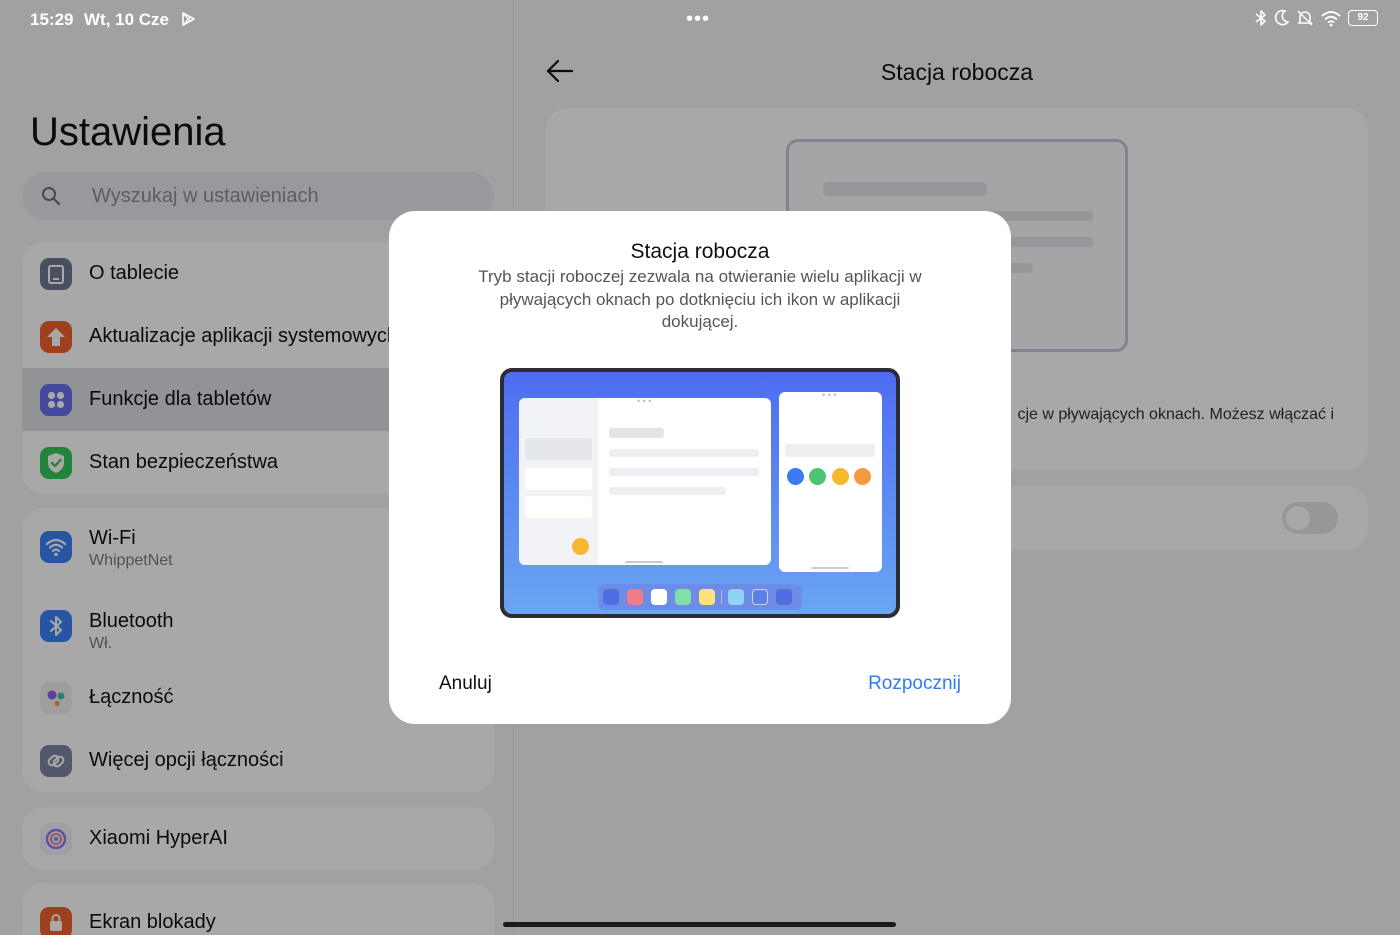 The image size is (1400, 935). Describe the element at coordinates (52, 19) in the screenshot. I see `status-time: 15:29` at that location.